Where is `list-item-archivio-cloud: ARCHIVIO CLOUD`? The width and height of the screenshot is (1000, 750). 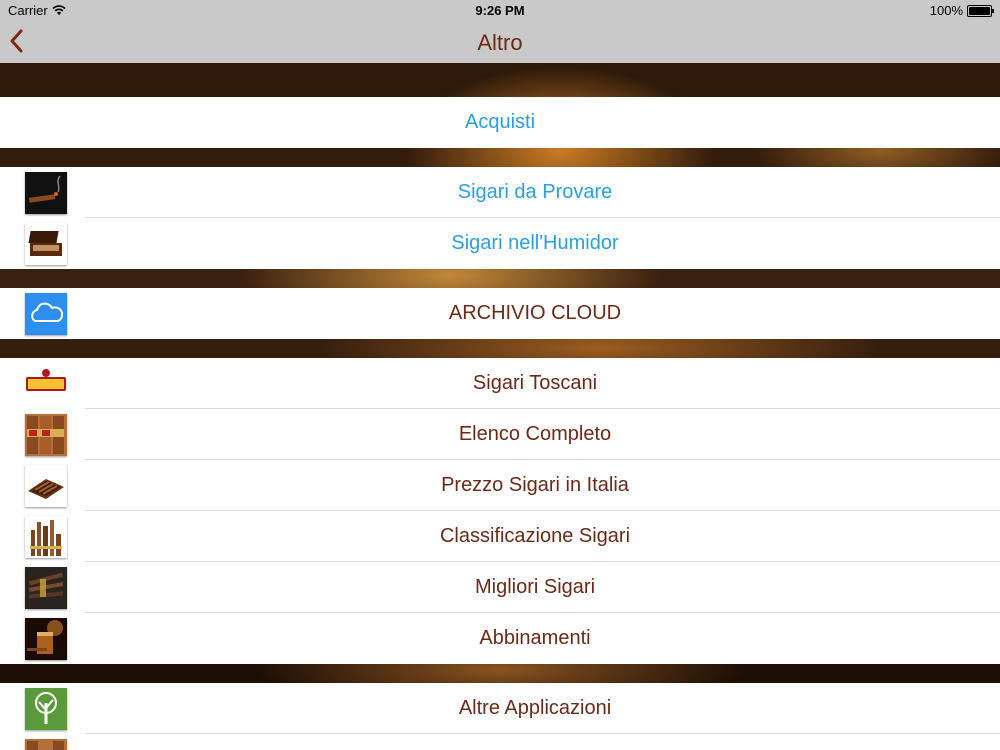 list-item-archivio-cloud: ARCHIVIO CLOUD is located at coordinates (500, 313).